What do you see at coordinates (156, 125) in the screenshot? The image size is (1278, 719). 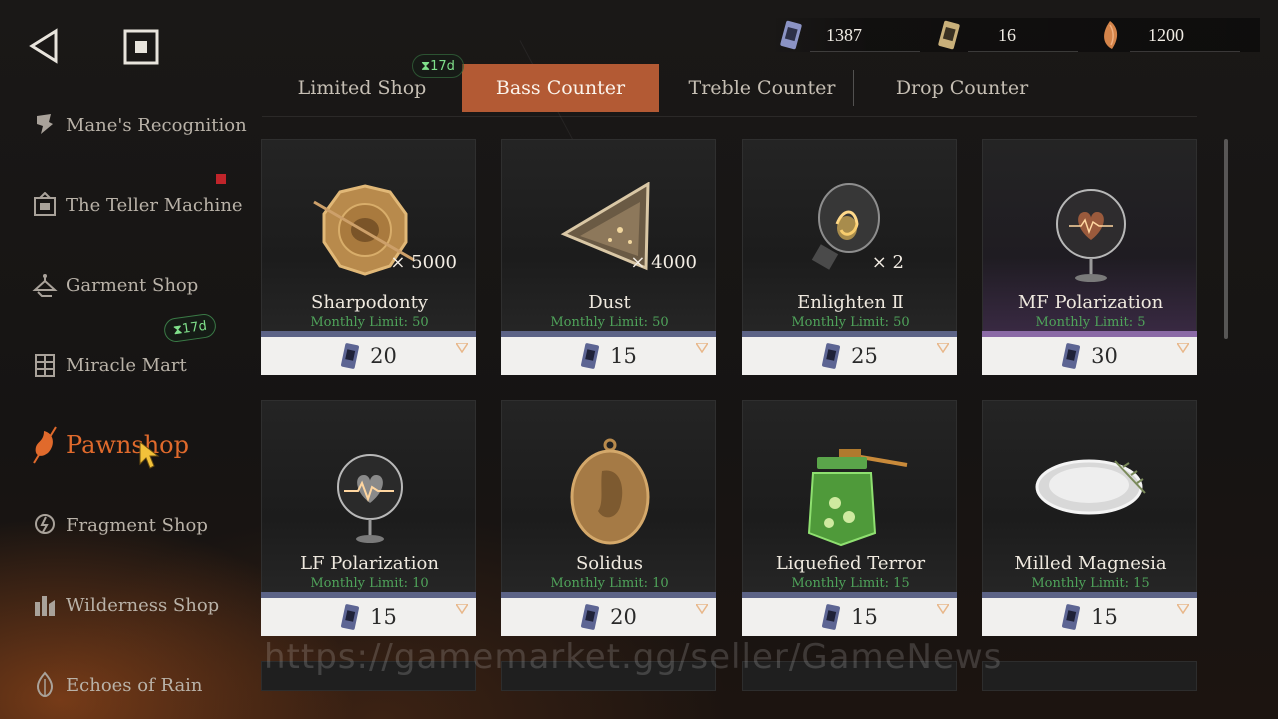 I see `sidebar-item-label: Mane's Recognition` at bounding box center [156, 125].